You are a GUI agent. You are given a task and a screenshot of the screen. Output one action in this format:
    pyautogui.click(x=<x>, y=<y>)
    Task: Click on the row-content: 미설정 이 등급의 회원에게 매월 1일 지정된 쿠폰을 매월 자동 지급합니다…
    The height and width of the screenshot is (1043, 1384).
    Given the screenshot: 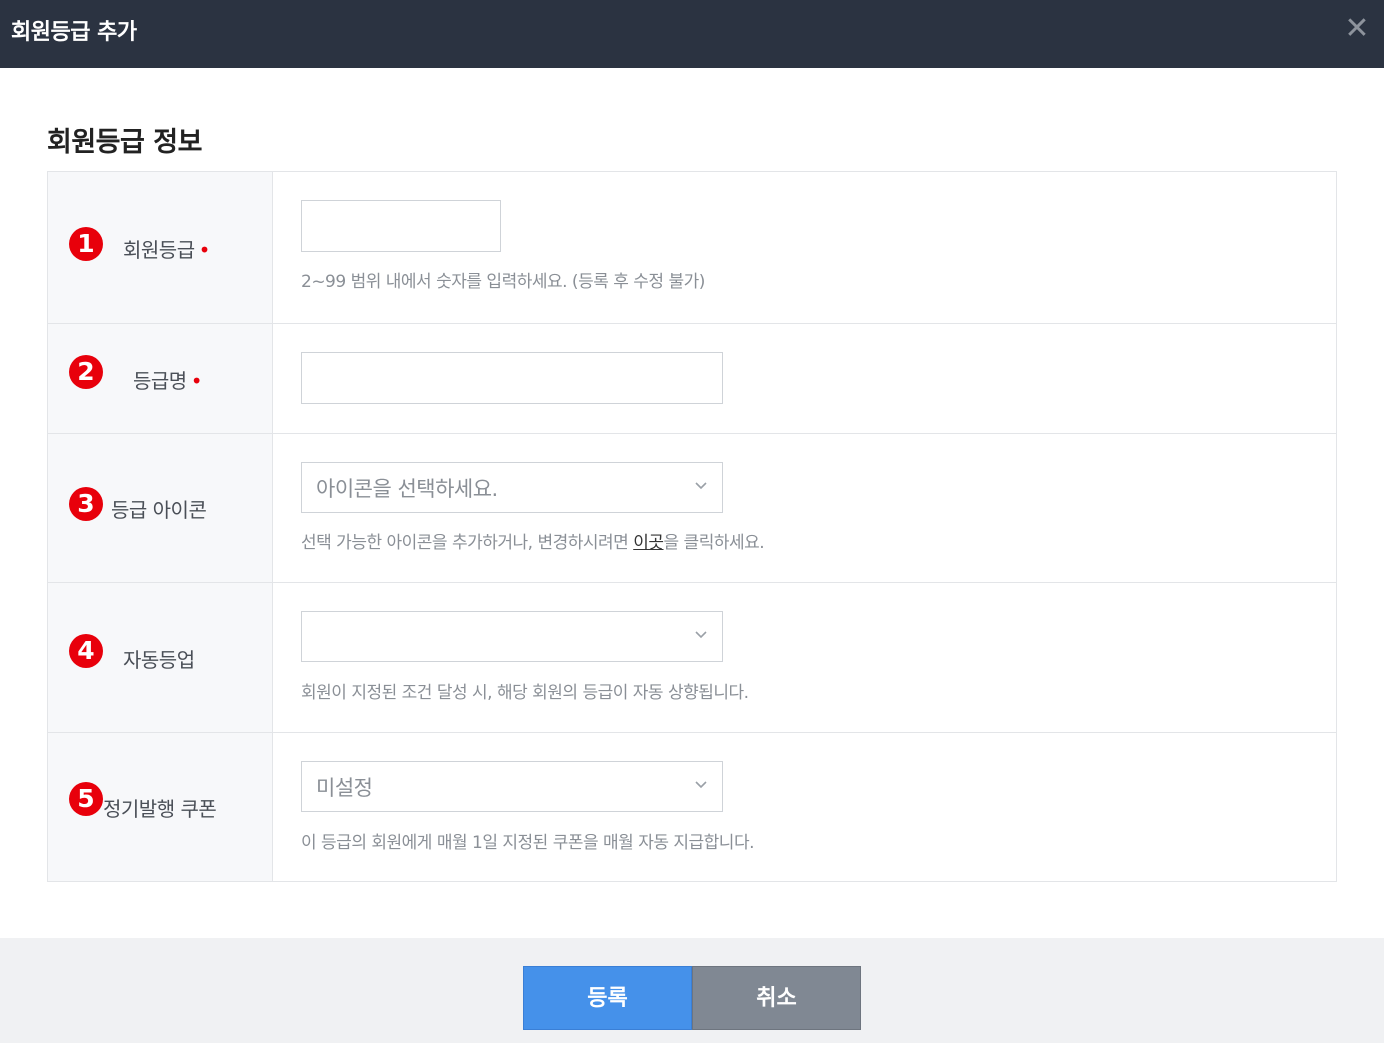 What is the action you would take?
    pyautogui.click(x=804, y=807)
    